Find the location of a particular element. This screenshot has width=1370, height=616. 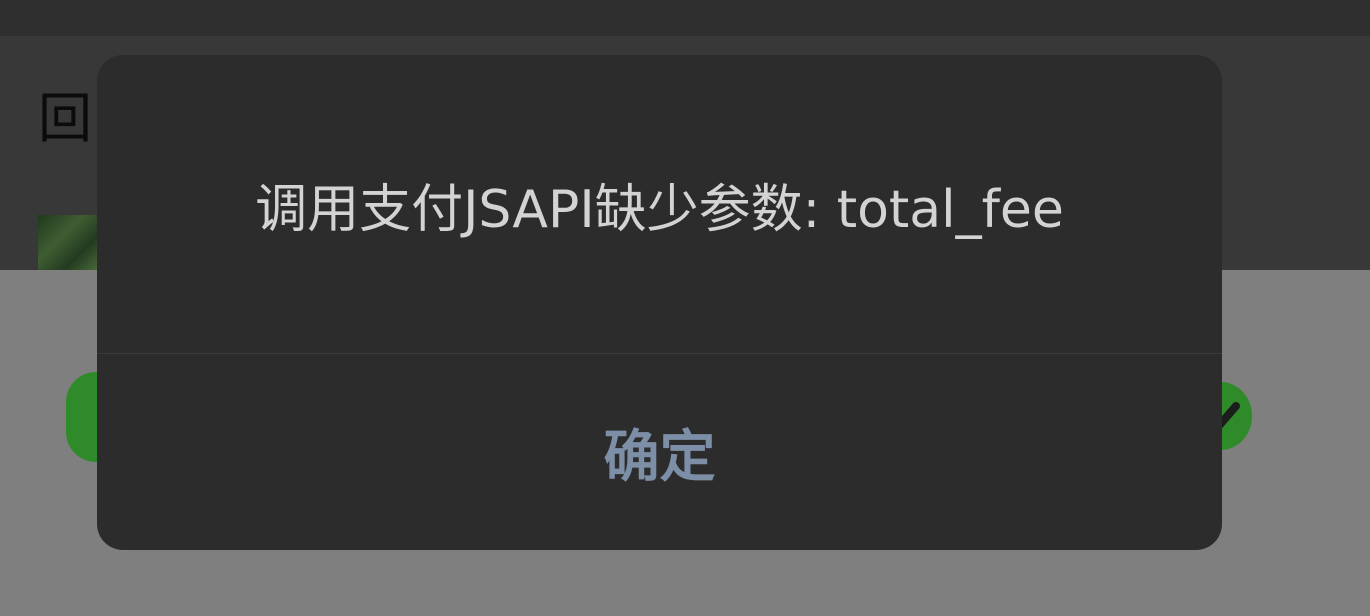

alert-message: 调用支付JSAPI缺少参数: total_fee is located at coordinates (659, 209).